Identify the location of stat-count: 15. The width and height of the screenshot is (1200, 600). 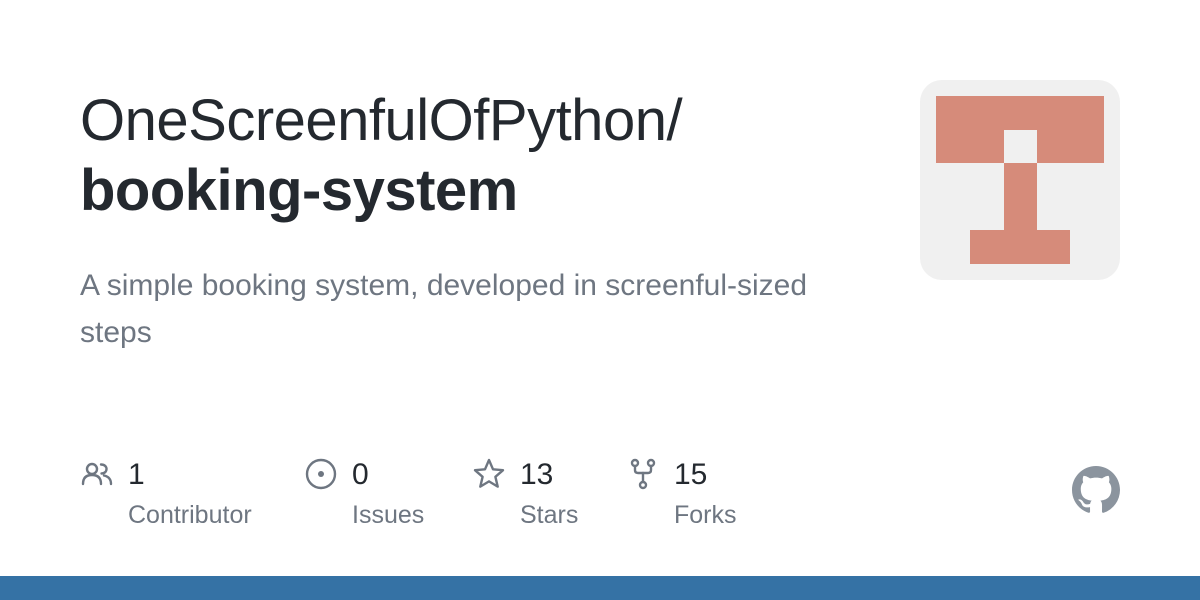
(691, 474).